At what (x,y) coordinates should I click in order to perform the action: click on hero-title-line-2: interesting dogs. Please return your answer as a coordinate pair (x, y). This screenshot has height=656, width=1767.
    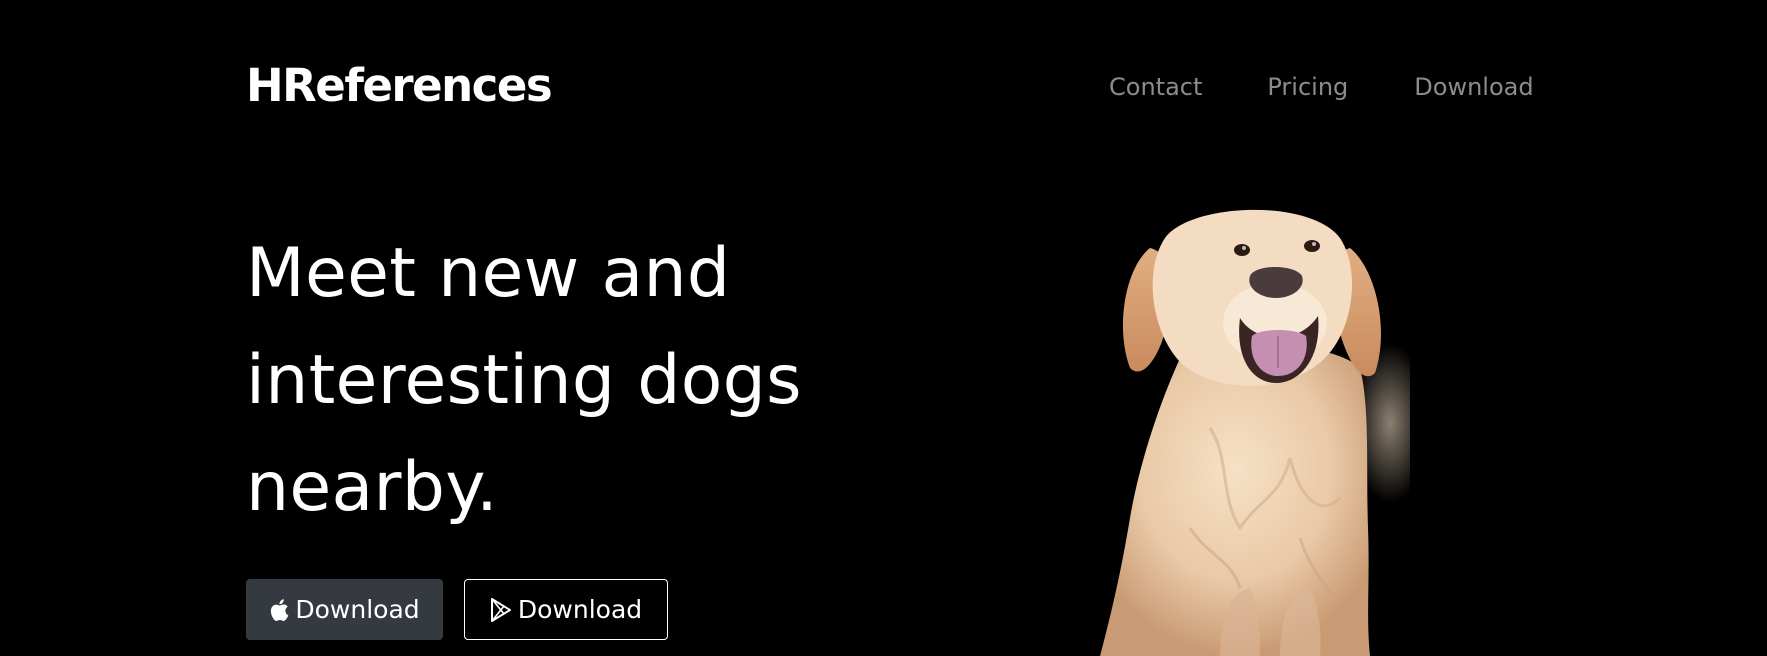
    Looking at the image, I should click on (524, 380).